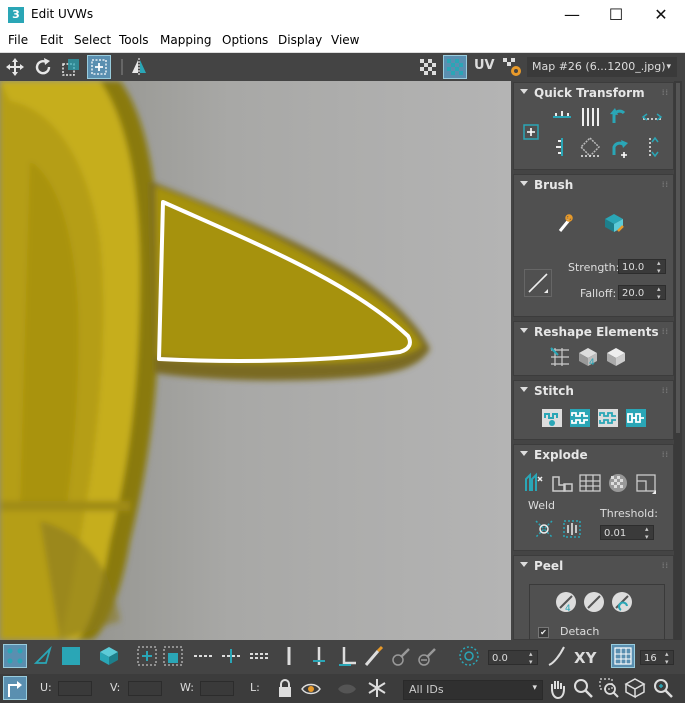  Describe the element at coordinates (484, 65) in the screenshot. I see `uv-axis-label: UV` at that location.